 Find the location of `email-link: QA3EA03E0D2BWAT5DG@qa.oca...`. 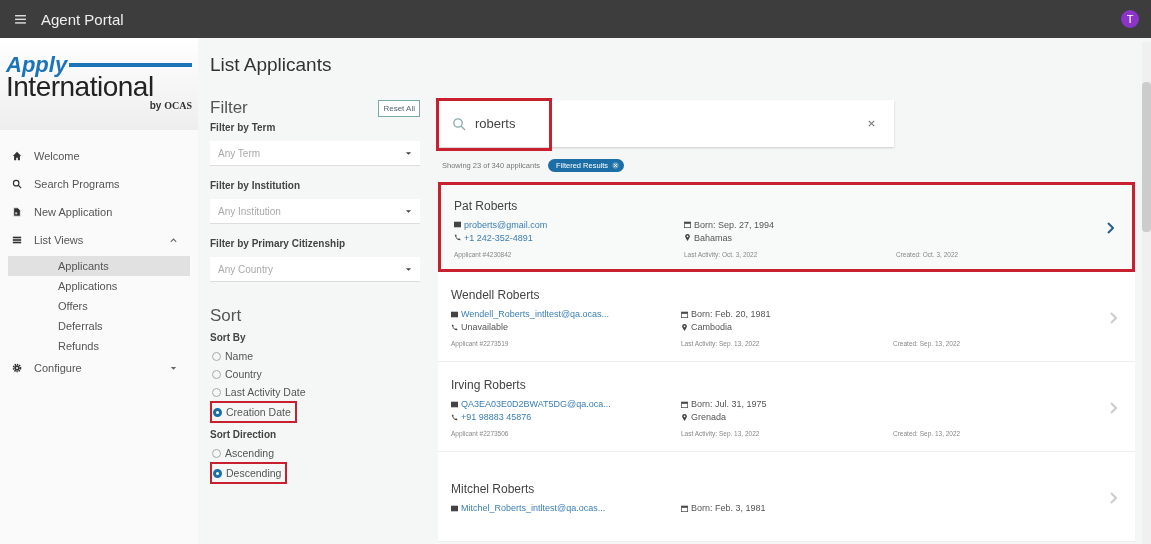

email-link: QA3EA03E0D2BWAT5DG@qa.oca... is located at coordinates (536, 404).